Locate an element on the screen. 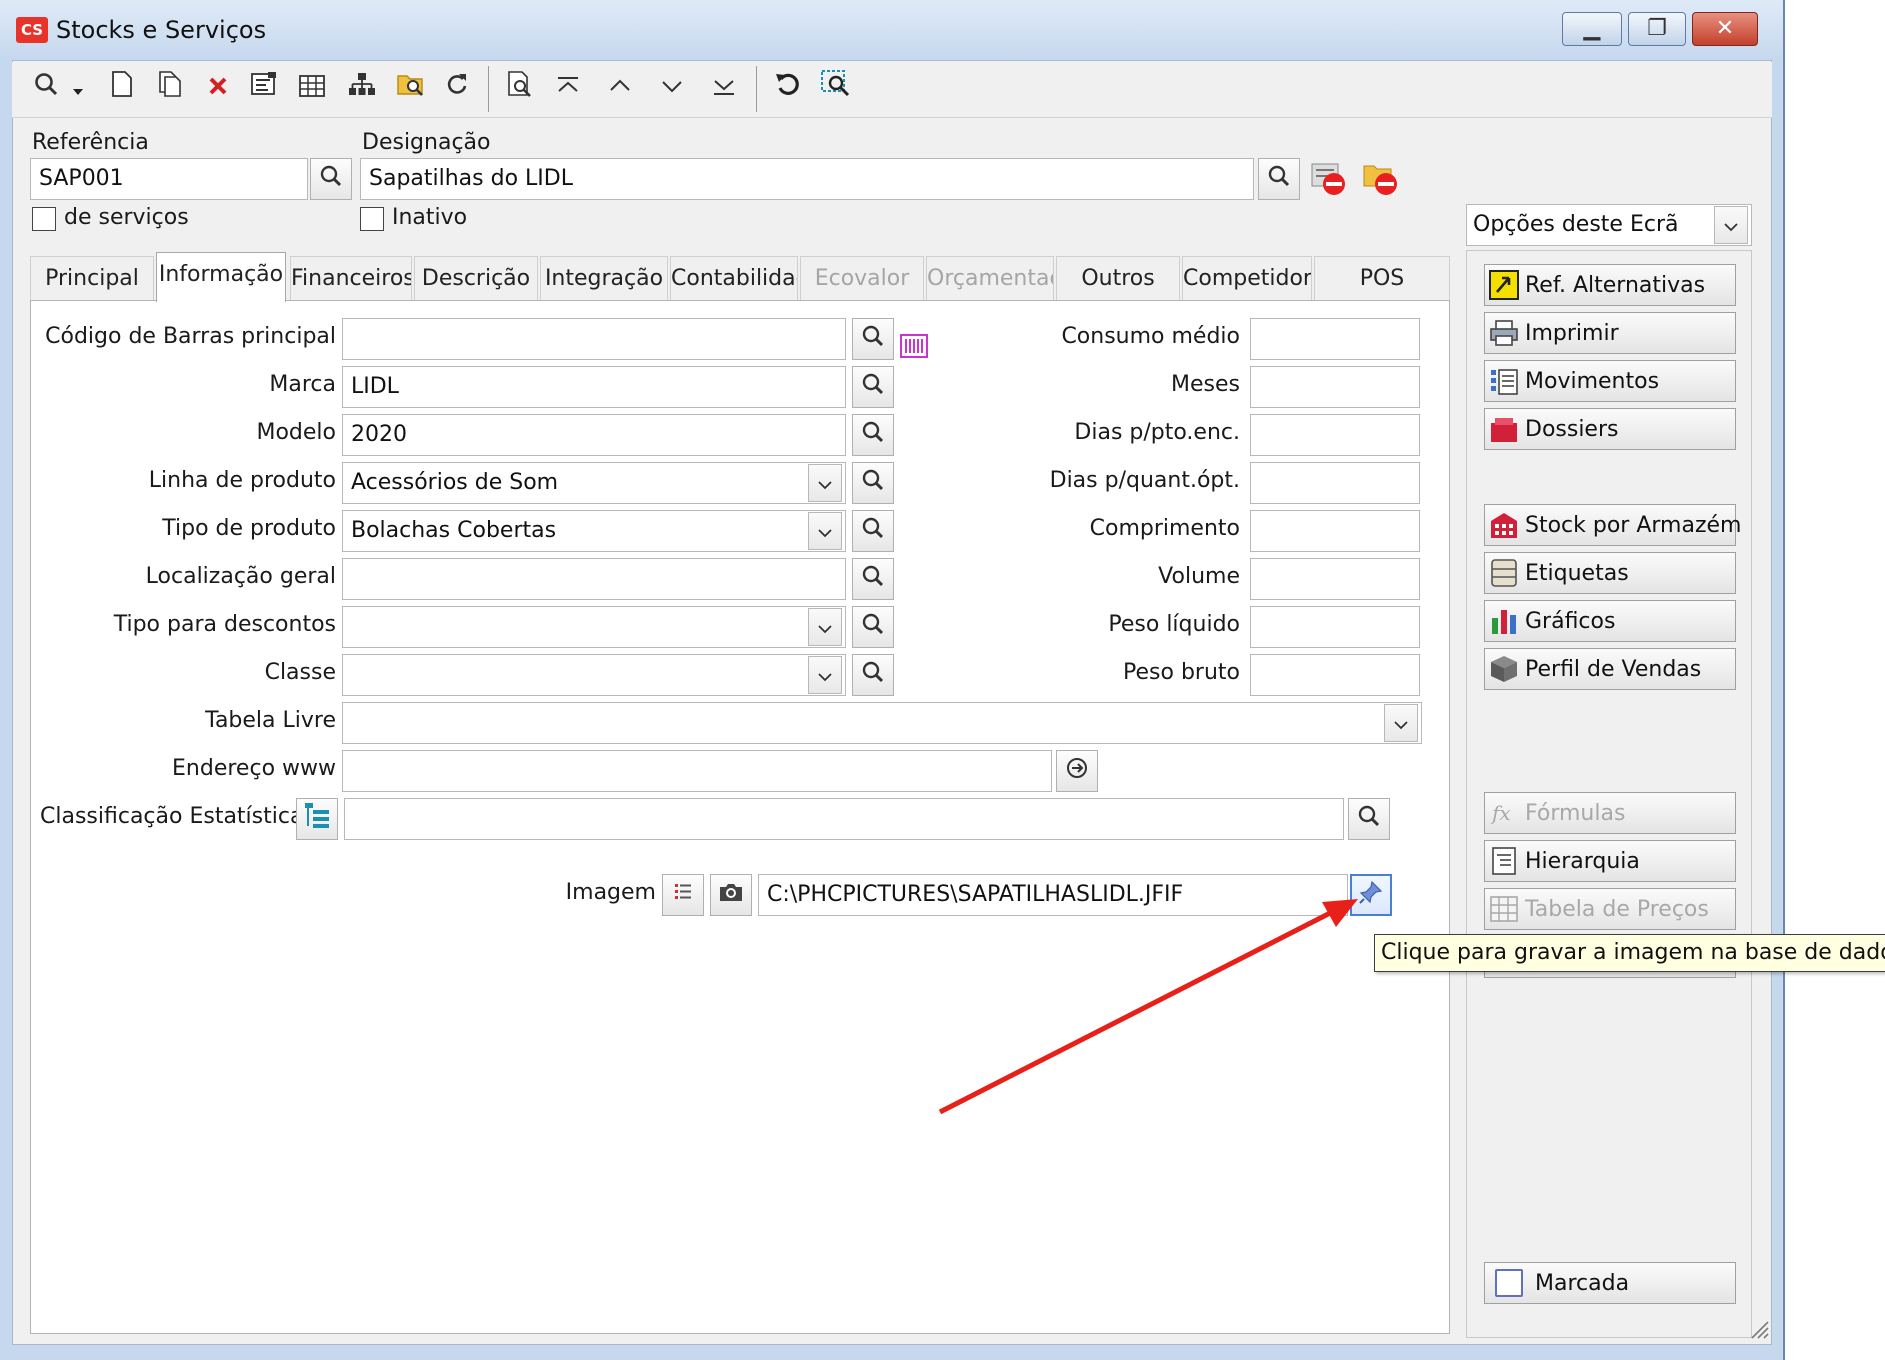 The height and width of the screenshot is (1360, 1885). classe-select is located at coordinates (594, 675).